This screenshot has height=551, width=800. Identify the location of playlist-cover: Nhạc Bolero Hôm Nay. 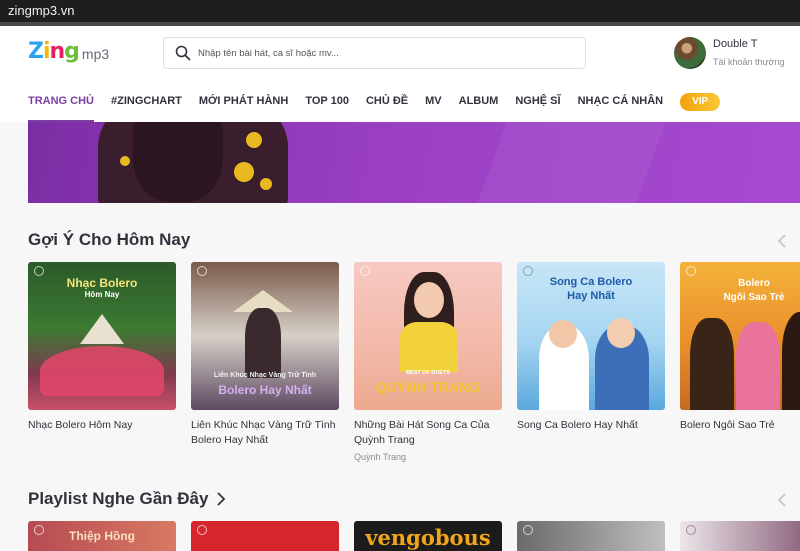
(102, 336).